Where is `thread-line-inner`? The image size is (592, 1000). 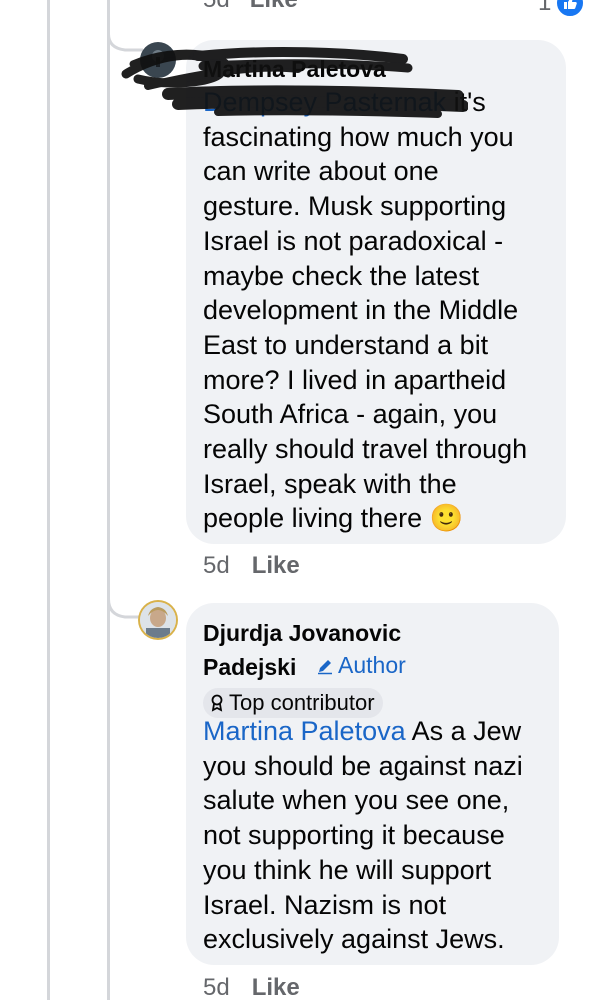
thread-line-inner is located at coordinates (108, 500).